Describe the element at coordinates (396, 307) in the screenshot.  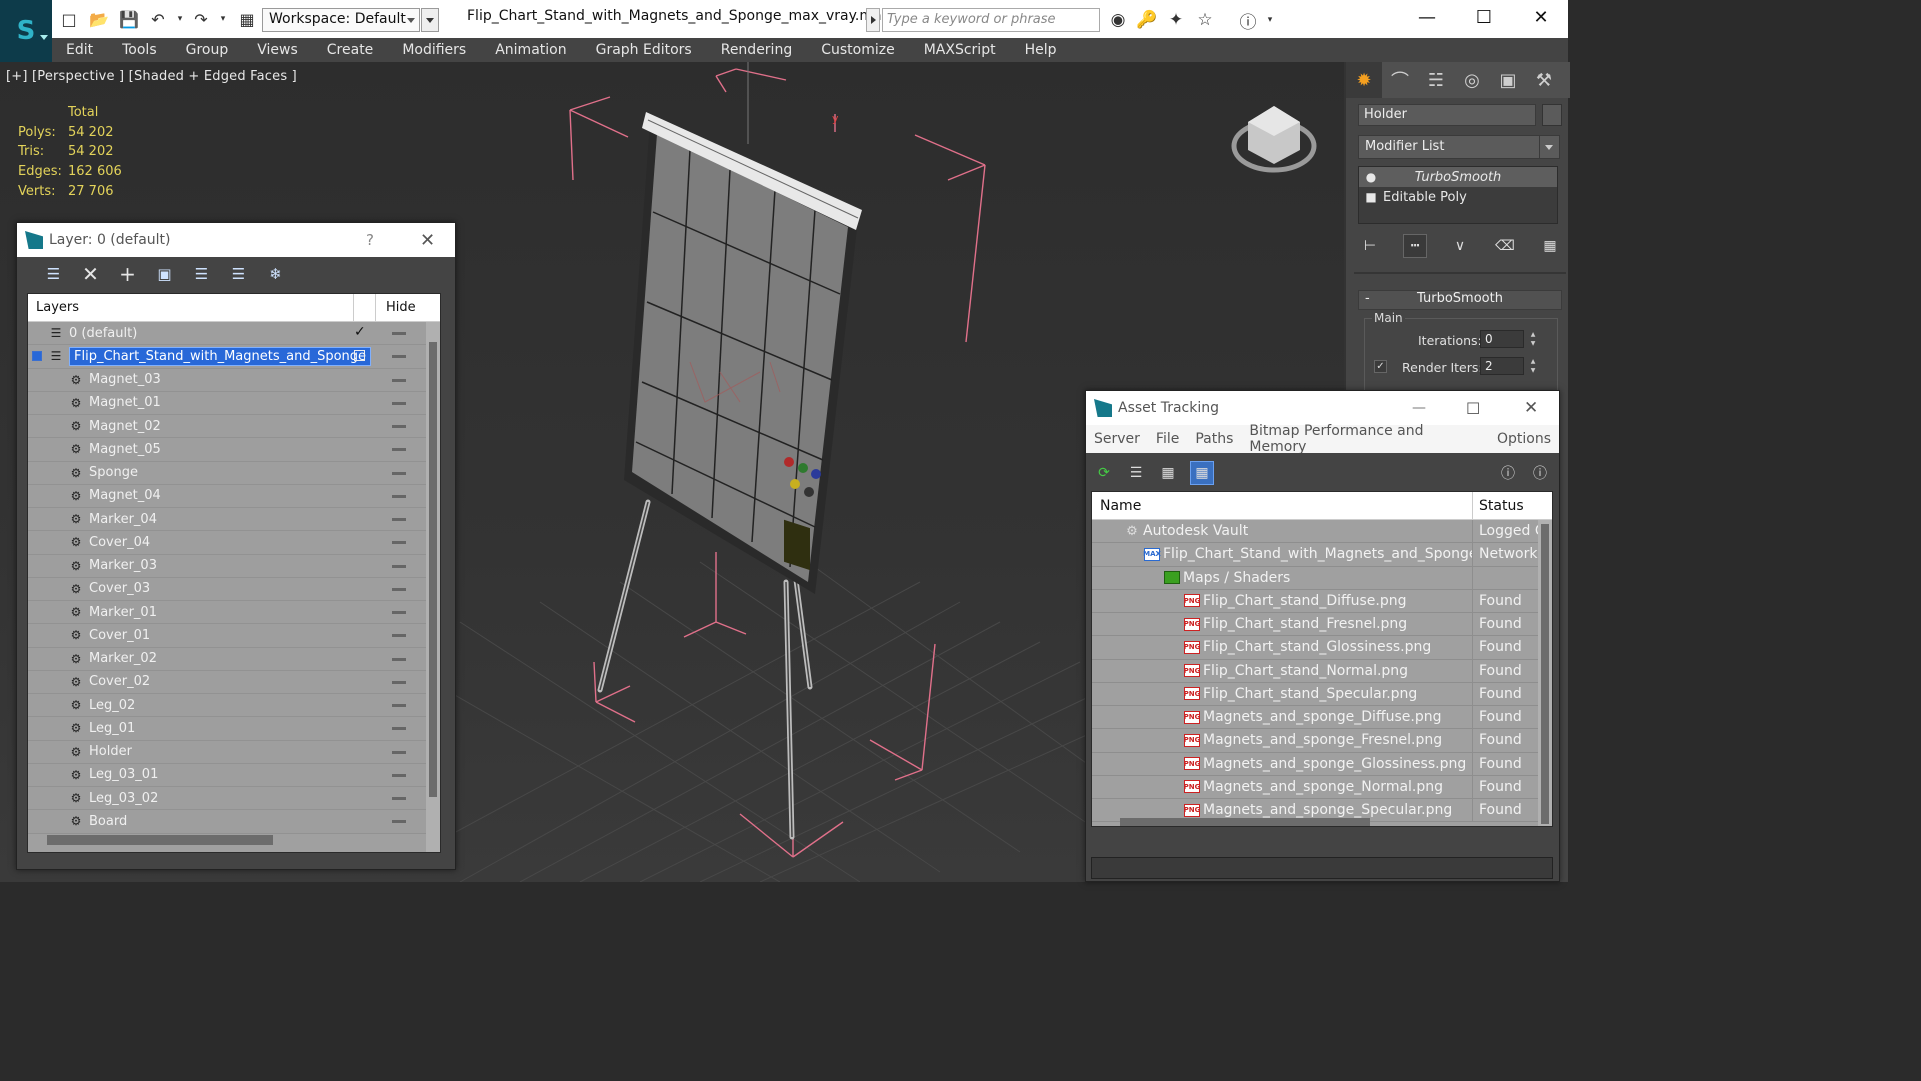
I see `column-hide: Hide` at that location.